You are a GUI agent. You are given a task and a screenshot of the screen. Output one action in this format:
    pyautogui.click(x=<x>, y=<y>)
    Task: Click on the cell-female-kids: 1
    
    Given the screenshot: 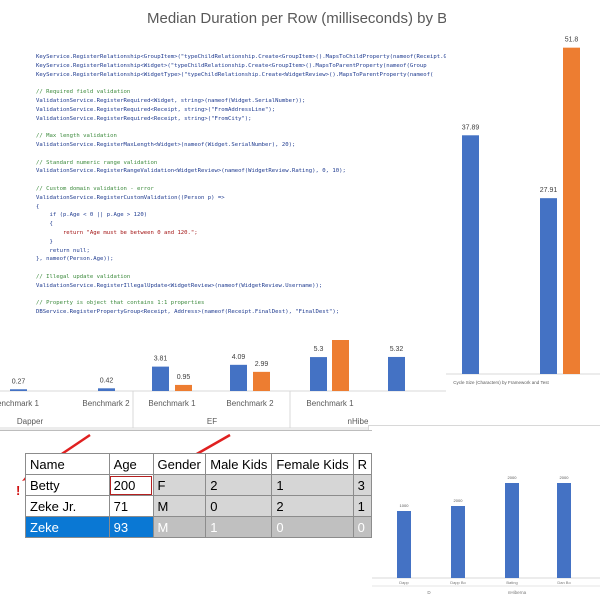 What is the action you would take?
    pyautogui.click(x=312, y=485)
    